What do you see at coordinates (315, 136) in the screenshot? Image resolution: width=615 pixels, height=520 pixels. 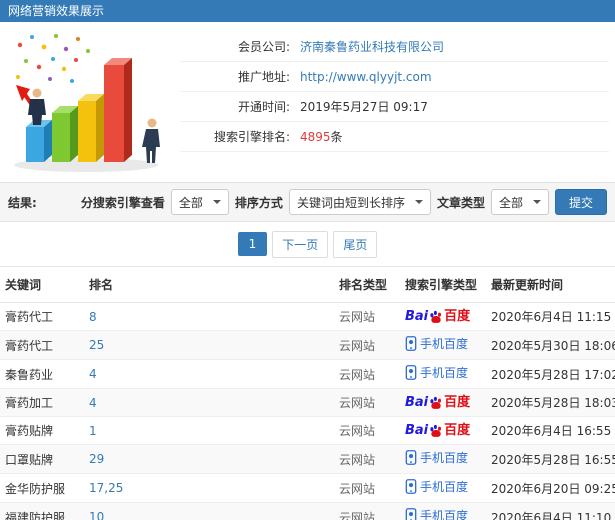 I see `rank-count-value: 4895` at bounding box center [315, 136].